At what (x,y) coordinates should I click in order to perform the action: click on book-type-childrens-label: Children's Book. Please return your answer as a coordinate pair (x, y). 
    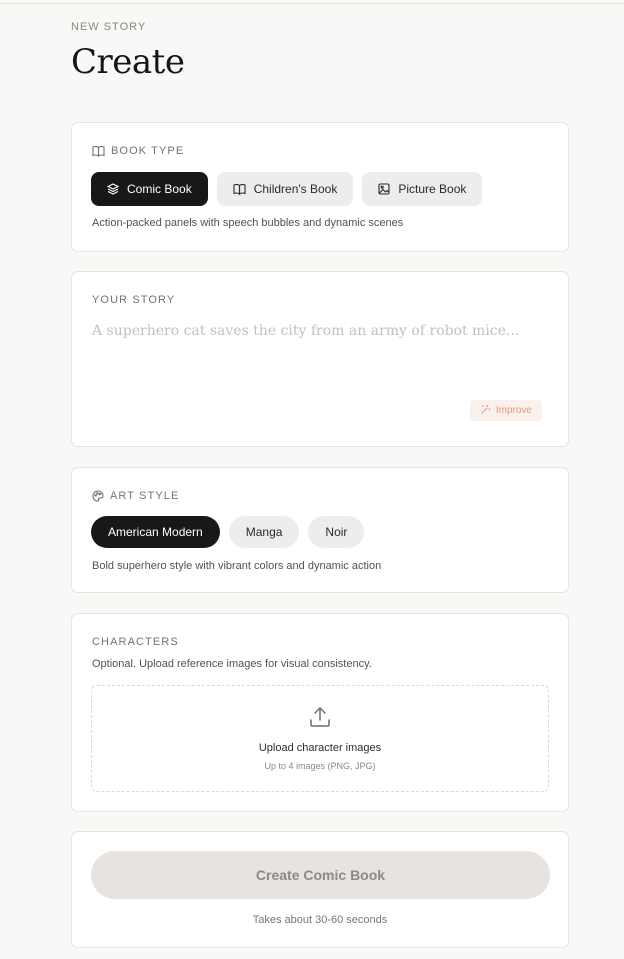
    Looking at the image, I should click on (295, 189).